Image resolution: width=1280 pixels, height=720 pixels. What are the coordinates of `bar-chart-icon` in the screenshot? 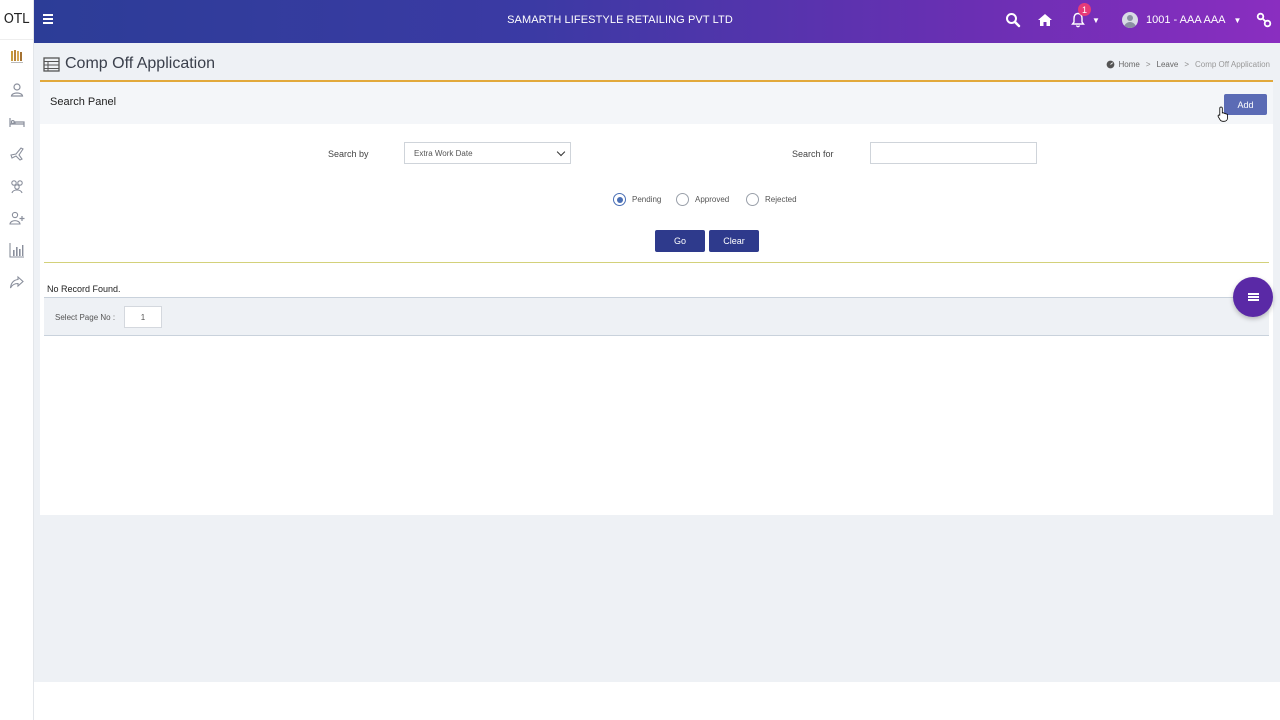 It's located at (17, 250).